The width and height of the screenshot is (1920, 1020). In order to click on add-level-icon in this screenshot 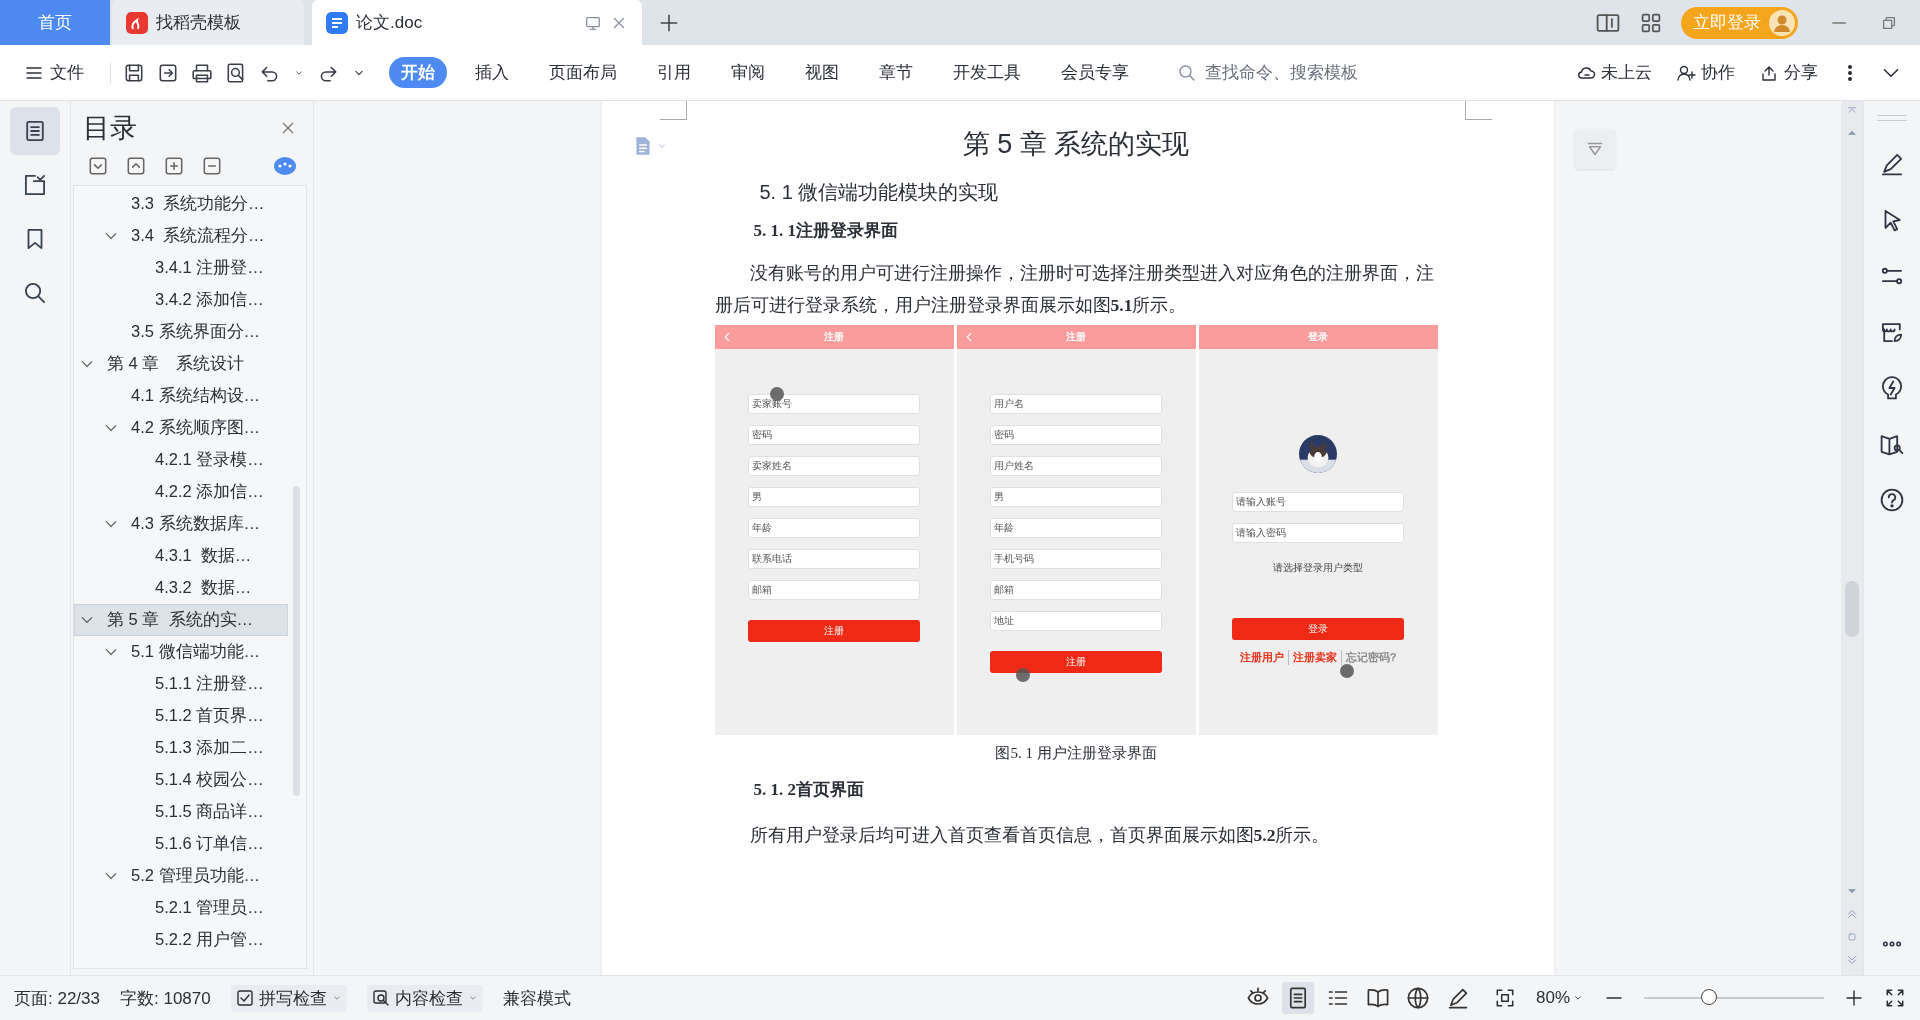, I will do `click(174, 166)`.